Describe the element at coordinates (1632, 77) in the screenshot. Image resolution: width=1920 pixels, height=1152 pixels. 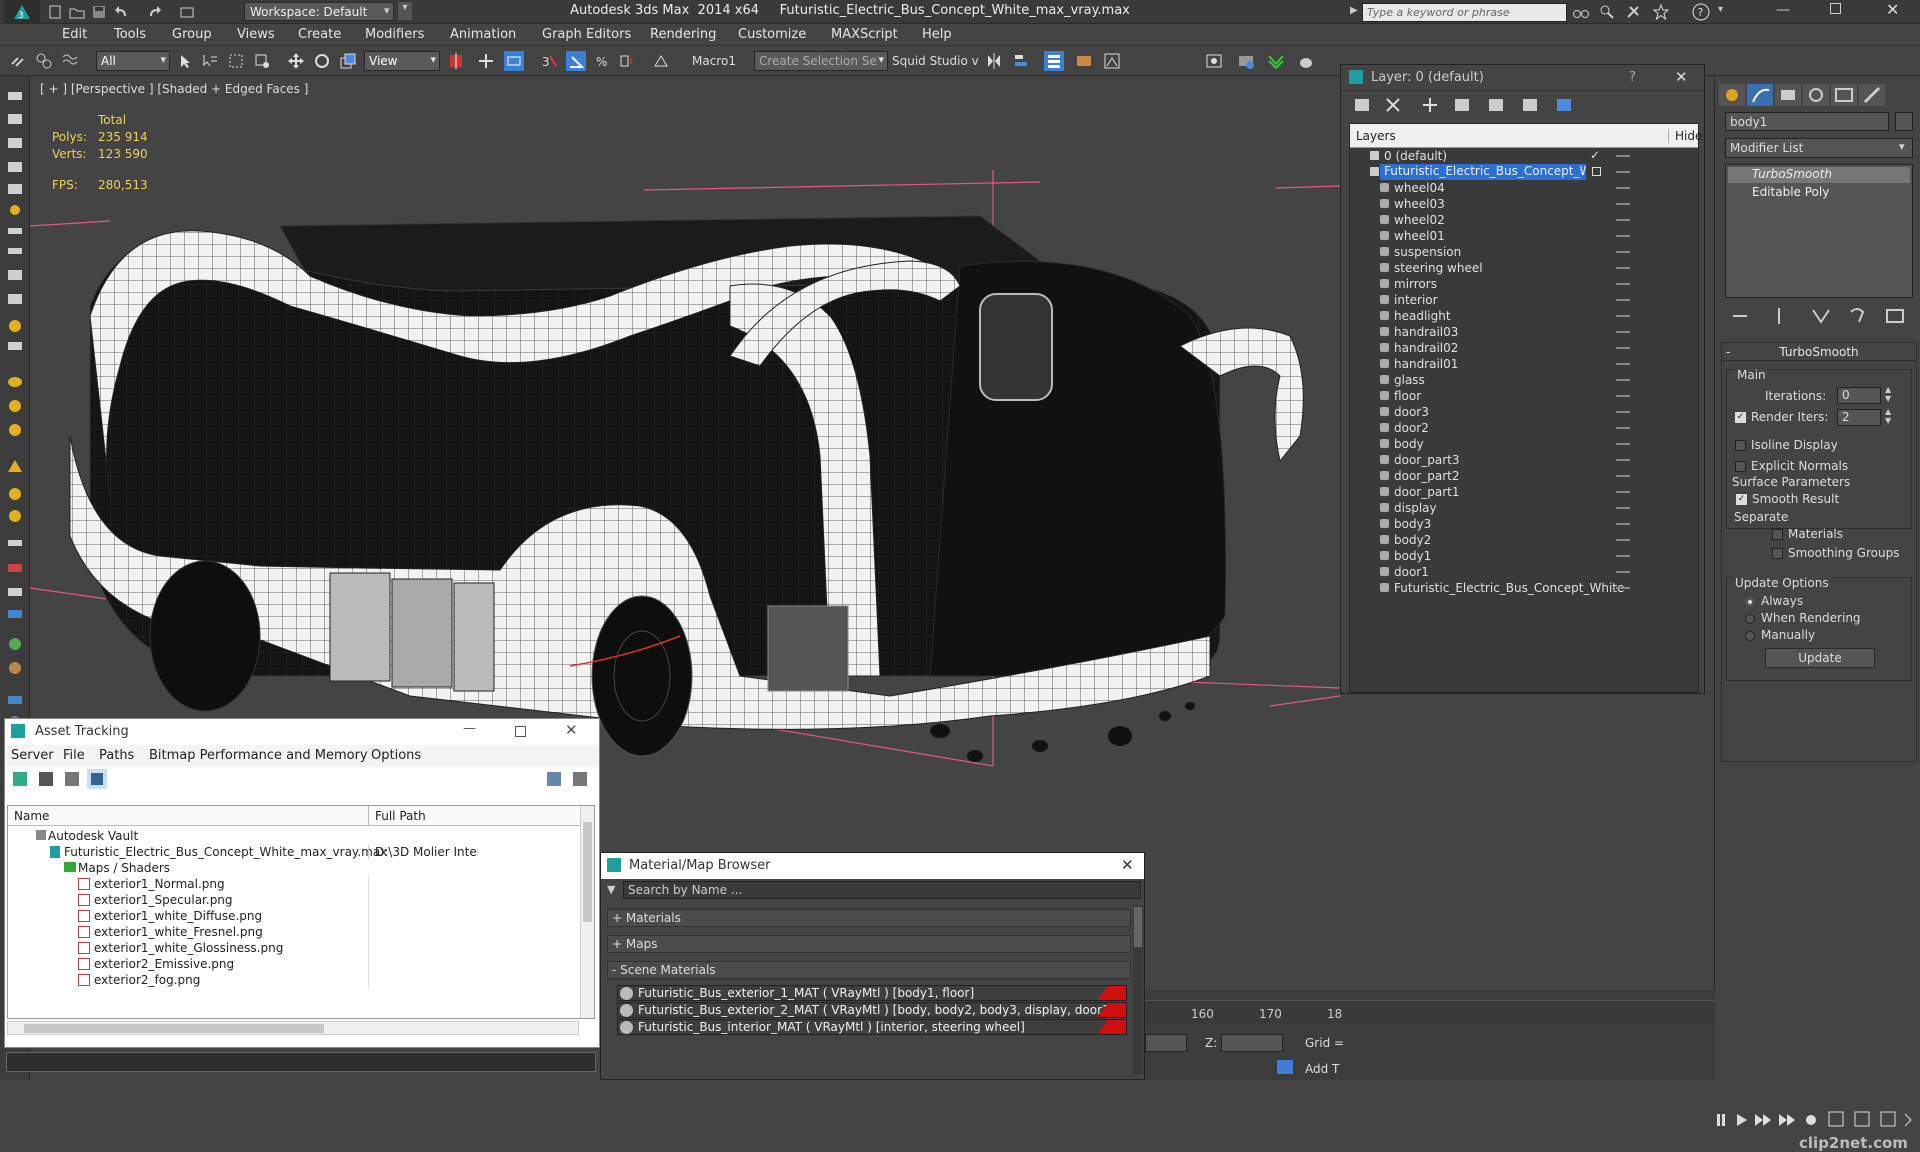
I see `layer-help-icon: ?` at that location.